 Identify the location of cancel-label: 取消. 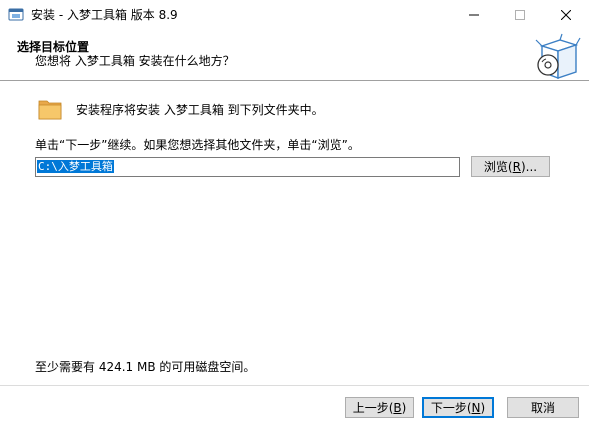
(542, 408).